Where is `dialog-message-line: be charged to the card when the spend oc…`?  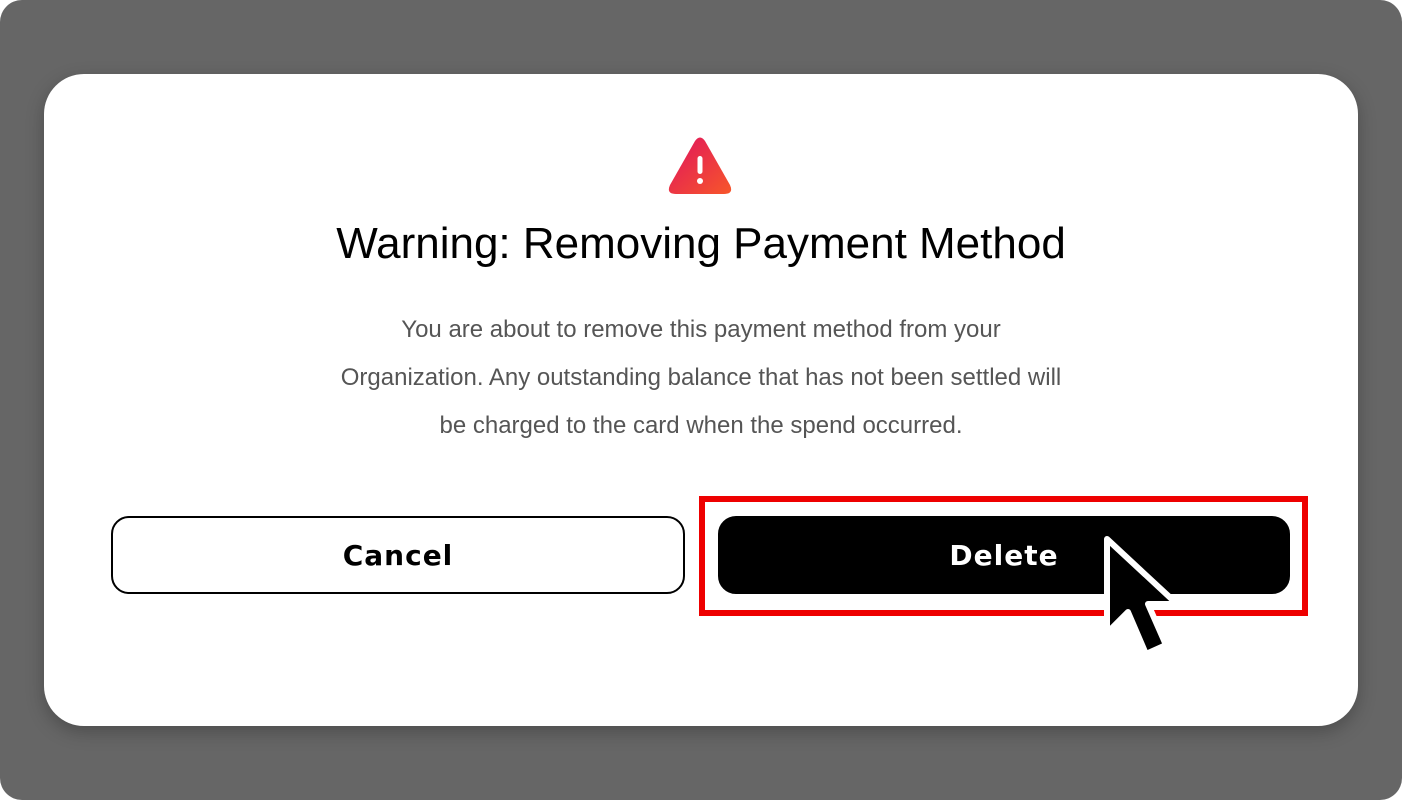 dialog-message-line: be charged to the card when the spend oc… is located at coordinates (701, 425).